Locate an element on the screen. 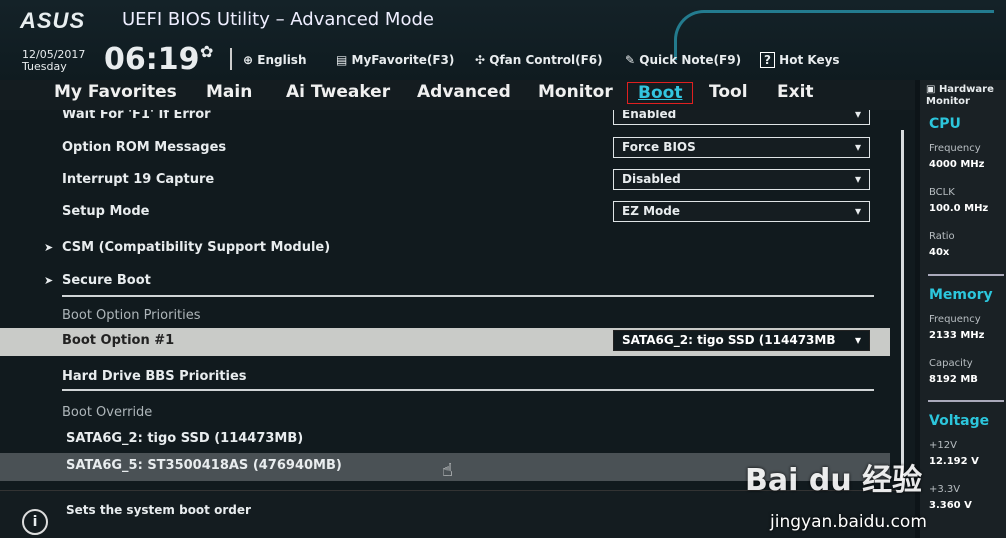  setting-label: Interrupt 19 Capture is located at coordinates (138, 179).